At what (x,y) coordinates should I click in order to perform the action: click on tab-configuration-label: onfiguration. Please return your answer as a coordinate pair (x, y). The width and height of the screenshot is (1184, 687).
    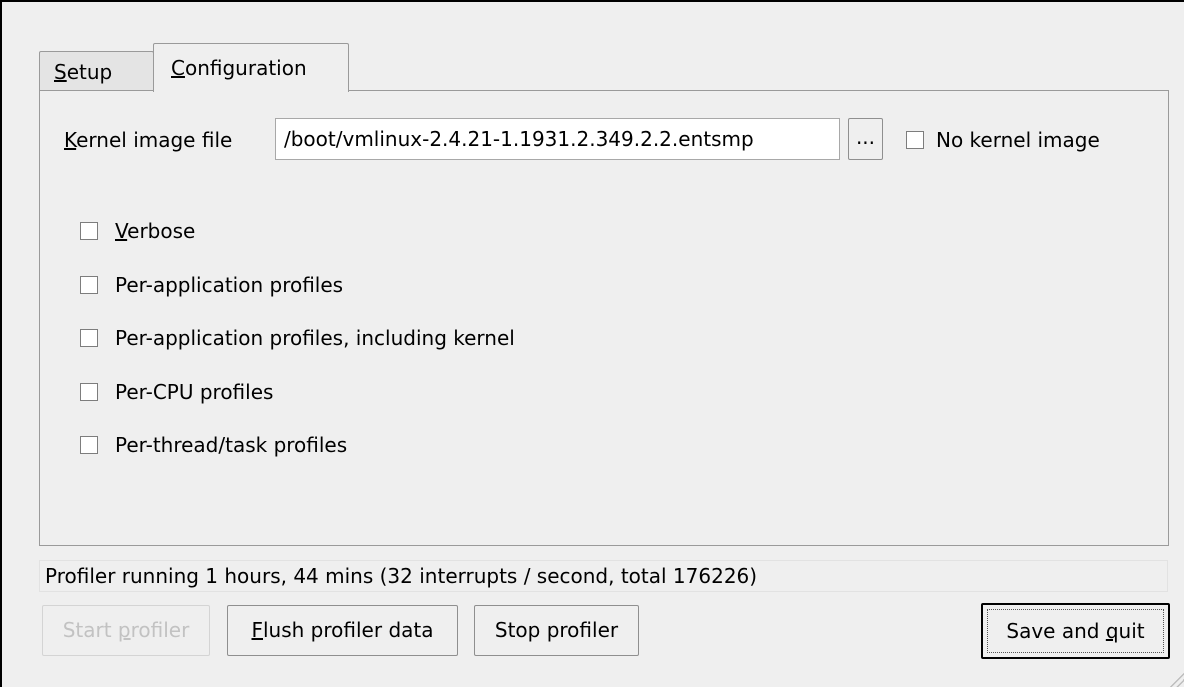
    Looking at the image, I should click on (245, 68).